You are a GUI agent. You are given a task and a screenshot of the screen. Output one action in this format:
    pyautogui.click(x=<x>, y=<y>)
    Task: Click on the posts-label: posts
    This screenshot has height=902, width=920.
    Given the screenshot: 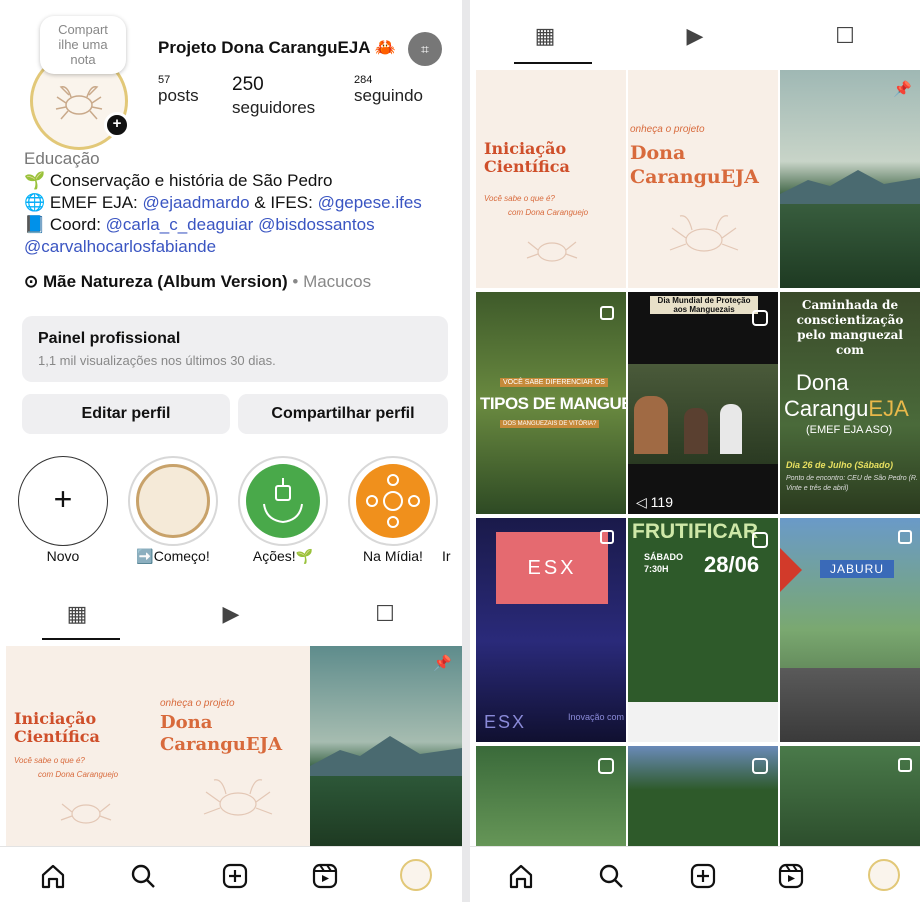 What is the action you would take?
    pyautogui.click(x=178, y=95)
    